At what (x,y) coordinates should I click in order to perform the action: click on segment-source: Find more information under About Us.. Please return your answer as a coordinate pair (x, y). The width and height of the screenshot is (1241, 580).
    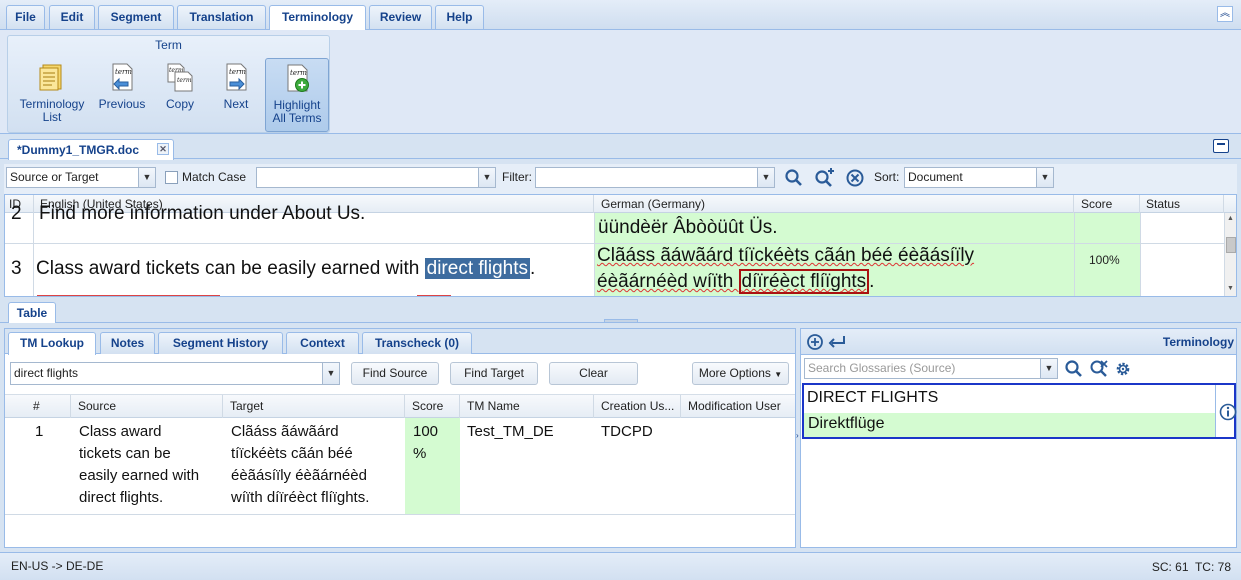
    Looking at the image, I should click on (202, 214).